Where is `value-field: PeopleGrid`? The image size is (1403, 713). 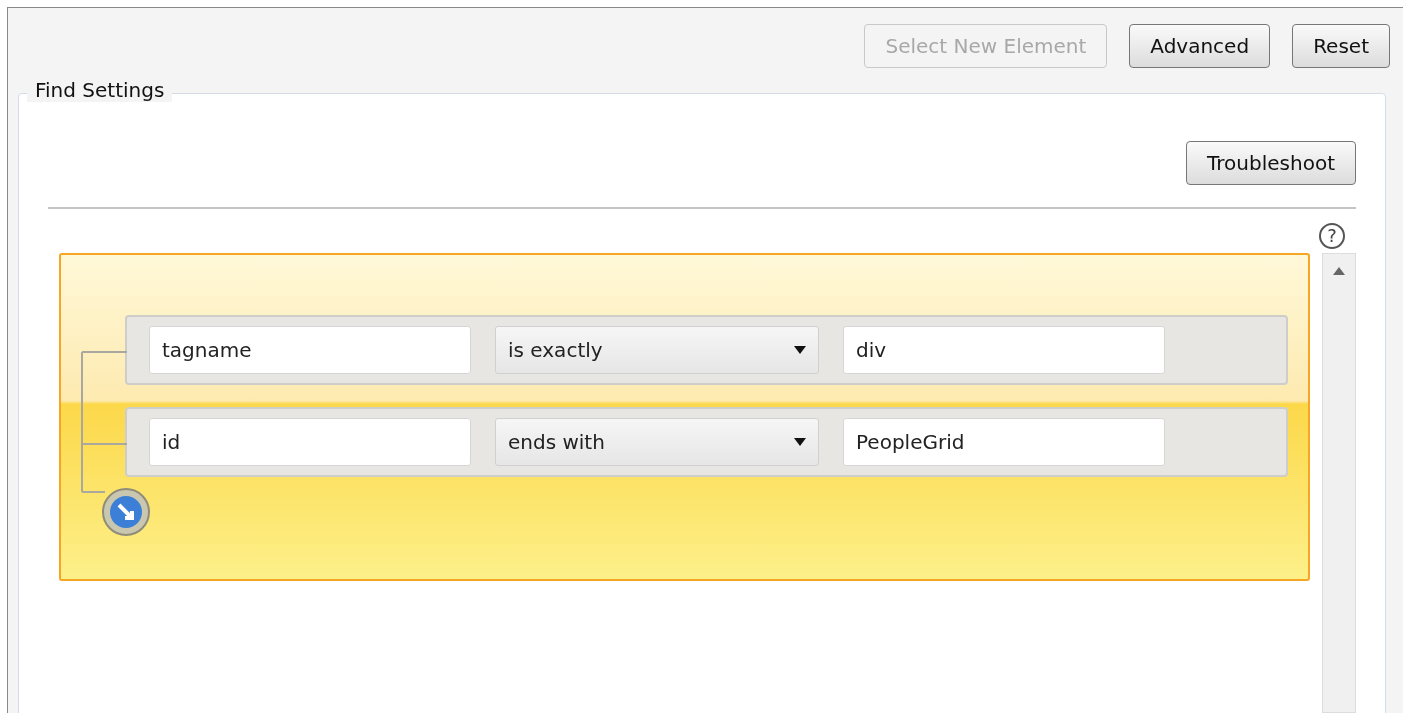
value-field: PeopleGrid is located at coordinates (1004, 442).